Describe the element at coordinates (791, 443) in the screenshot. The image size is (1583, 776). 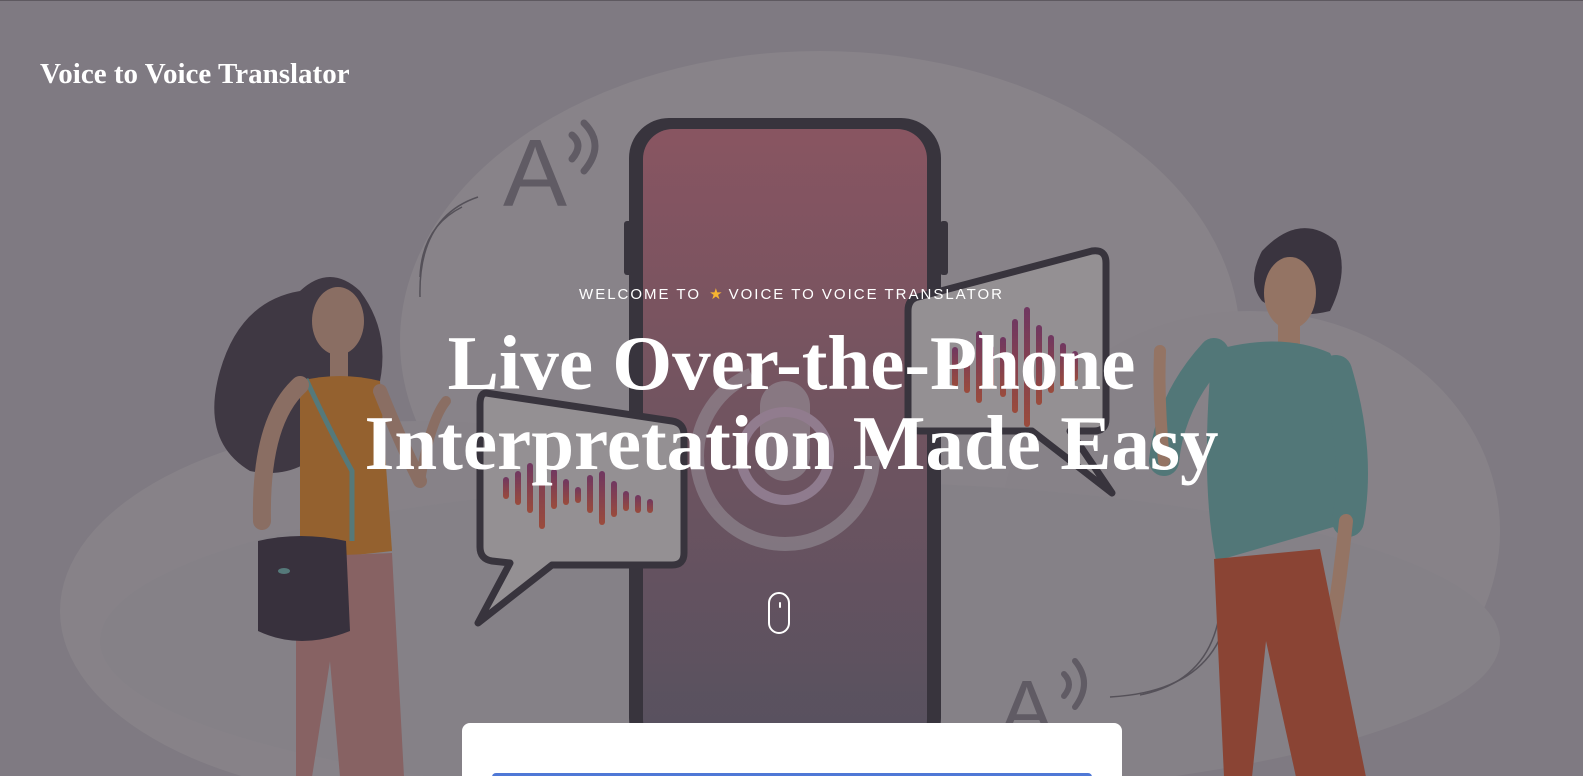
I see `headline-line-2: Interpretation Made Easy` at that location.